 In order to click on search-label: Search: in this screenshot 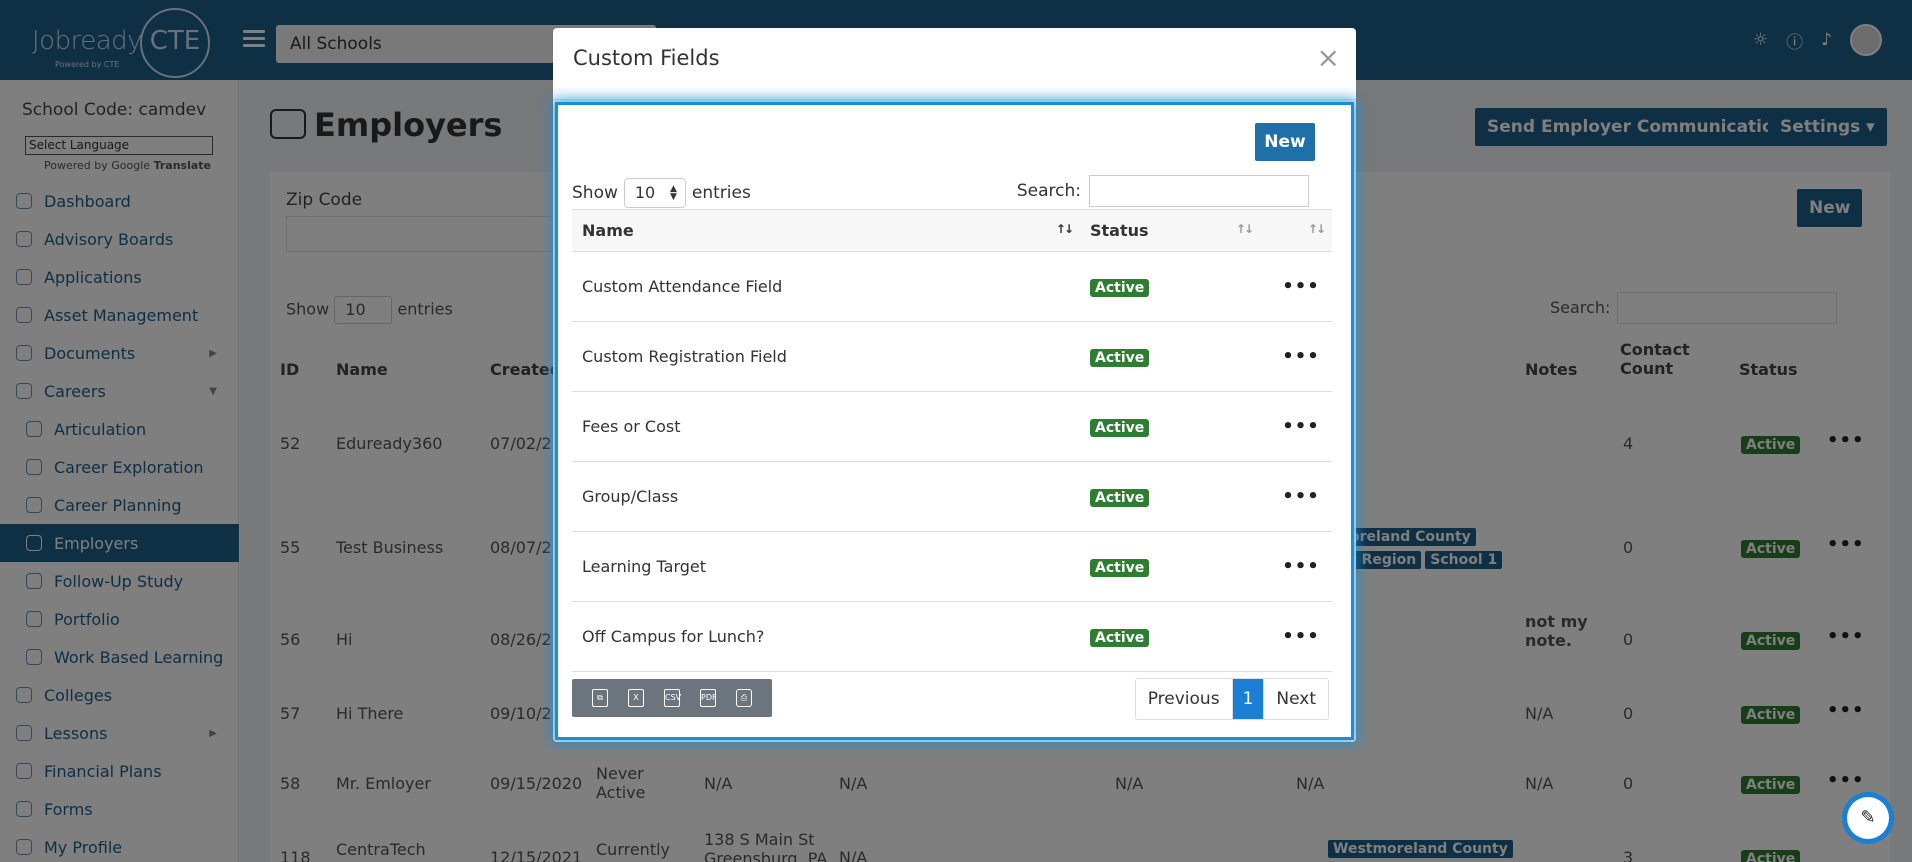, I will do `click(1048, 191)`.